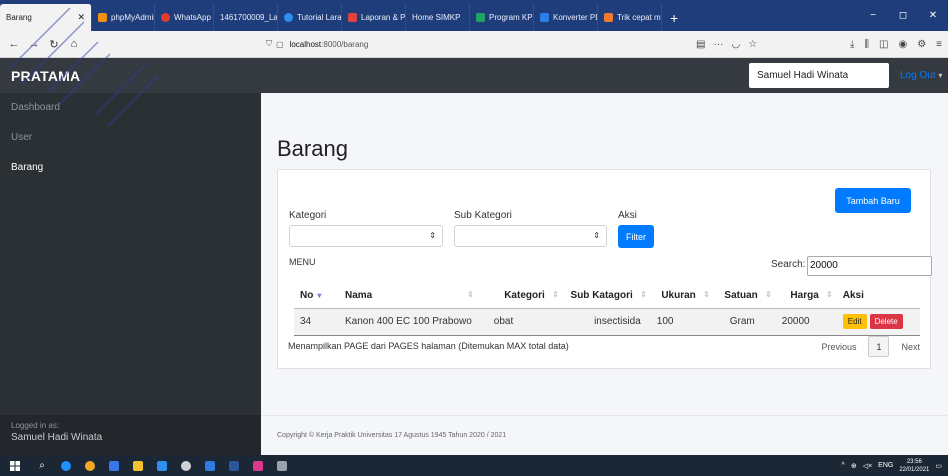 Image resolution: width=948 pixels, height=476 pixels. I want to click on close-tab-icon: ✕, so click(78, 17).